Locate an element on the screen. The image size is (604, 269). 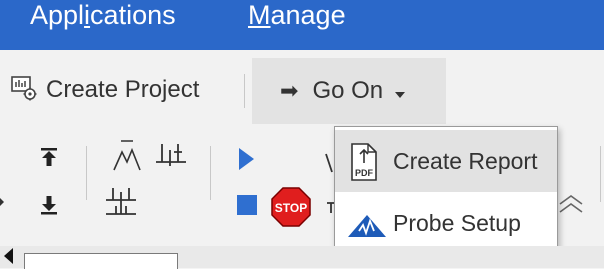
spectrum-grid-icon is located at coordinates (121, 203).